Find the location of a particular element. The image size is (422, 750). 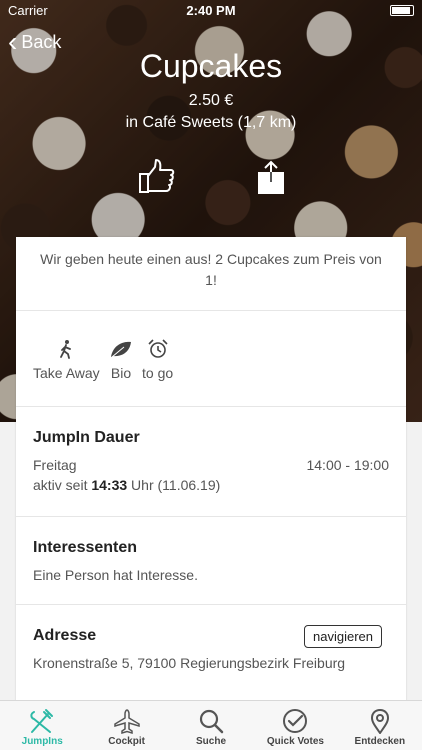

price-label: 2.50 € is located at coordinates (211, 100).